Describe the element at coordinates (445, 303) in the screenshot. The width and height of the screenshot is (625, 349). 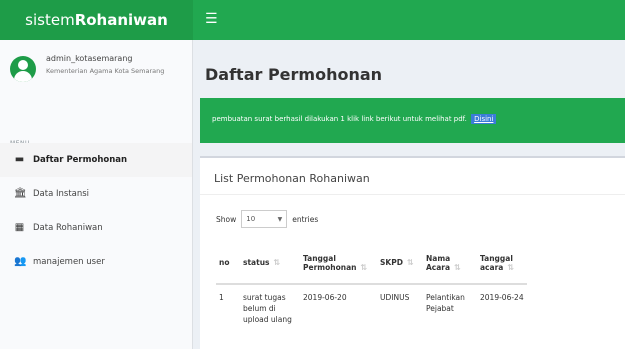
I see `cell-nama-acara: Pelantikan Pejabat` at that location.